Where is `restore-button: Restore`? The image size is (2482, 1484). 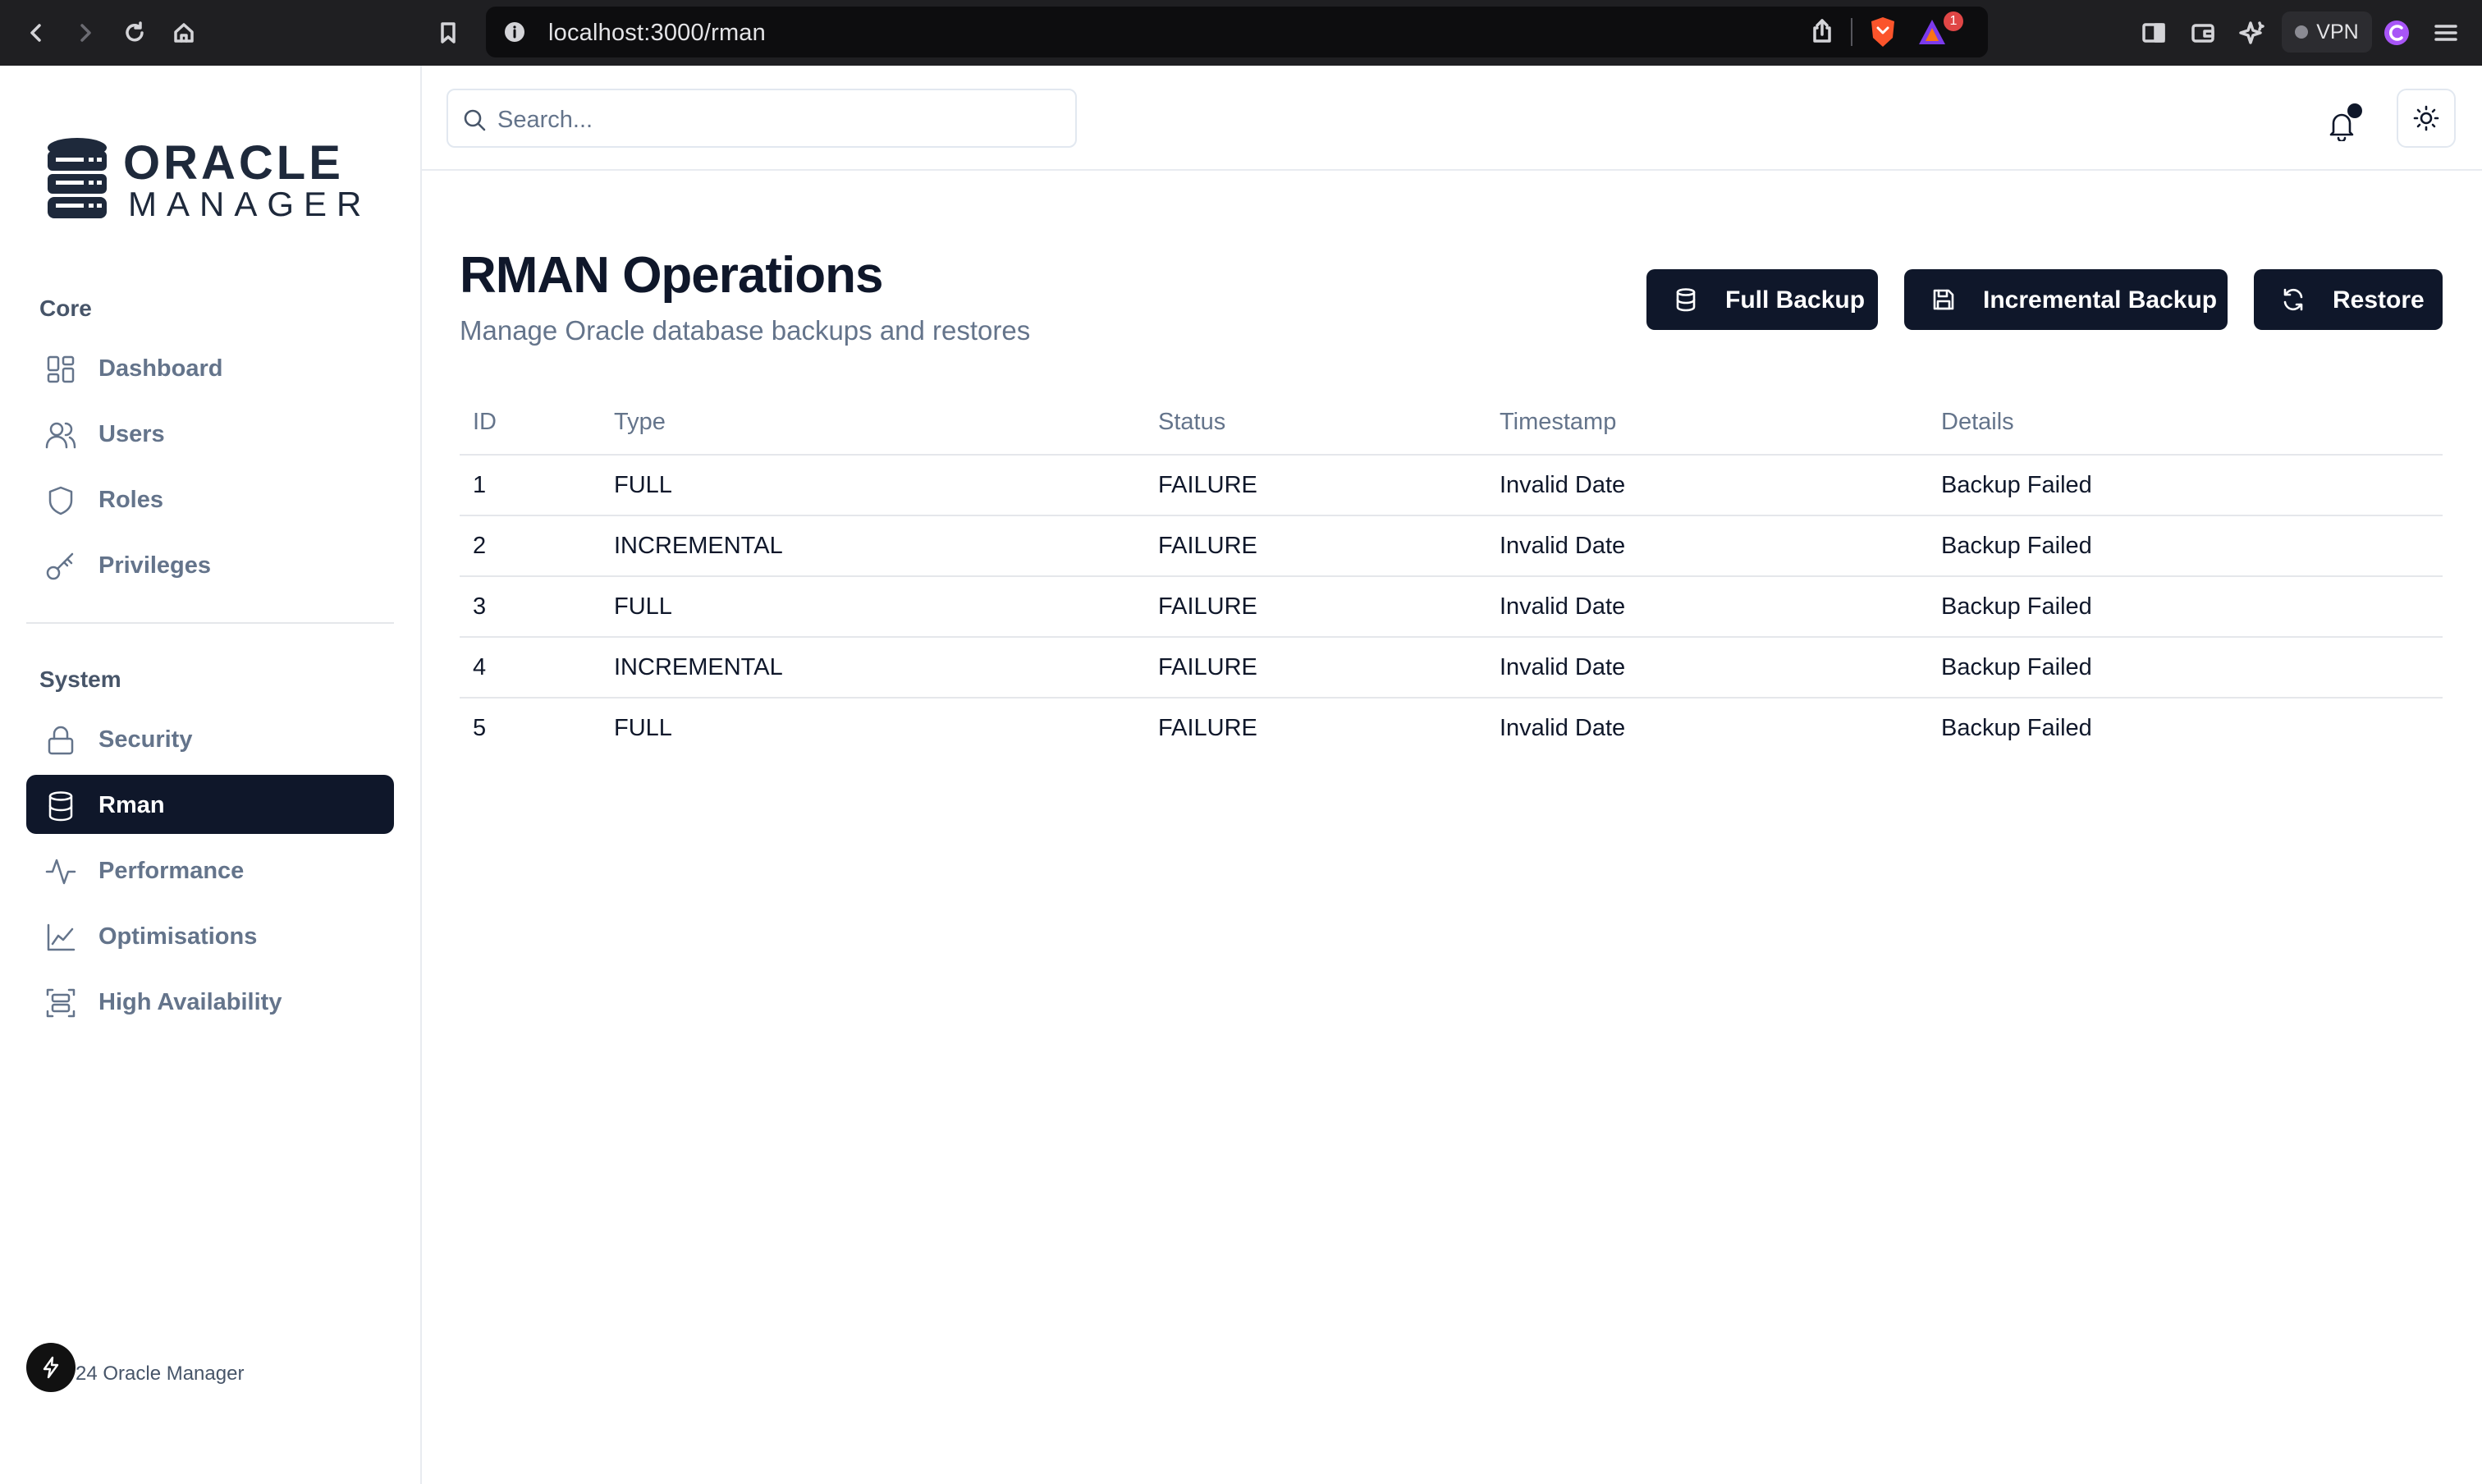
restore-button: Restore is located at coordinates (2348, 299).